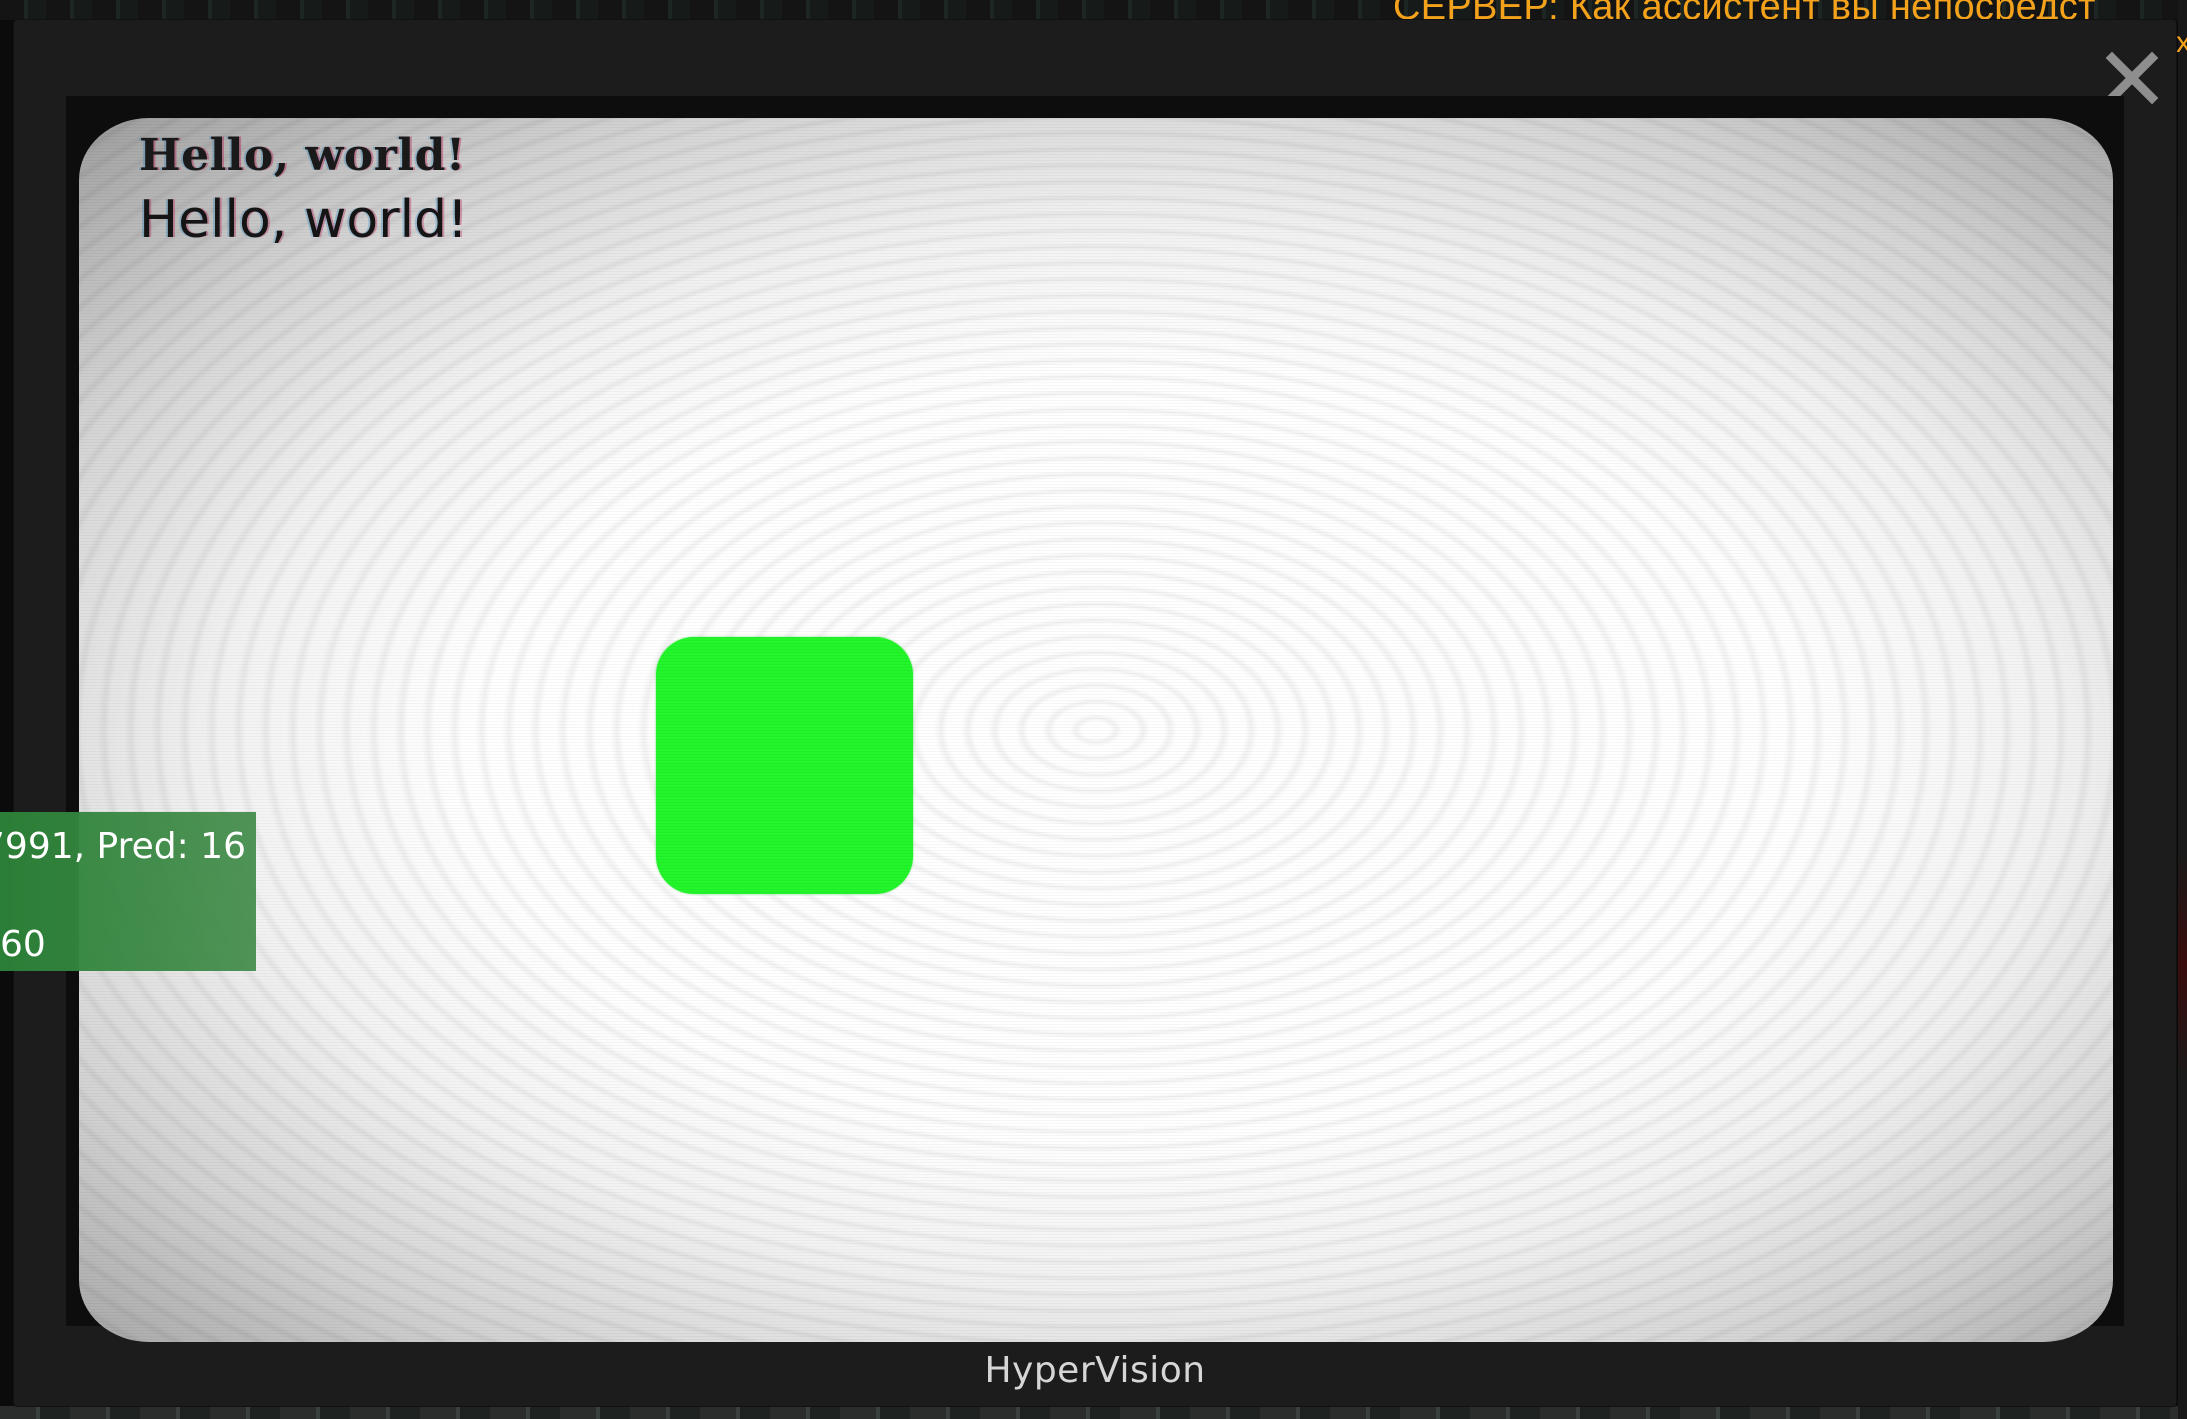 The width and height of the screenshot is (2187, 1419). Describe the element at coordinates (23, 944) in the screenshot. I see `debug-line-2: 60` at that location.